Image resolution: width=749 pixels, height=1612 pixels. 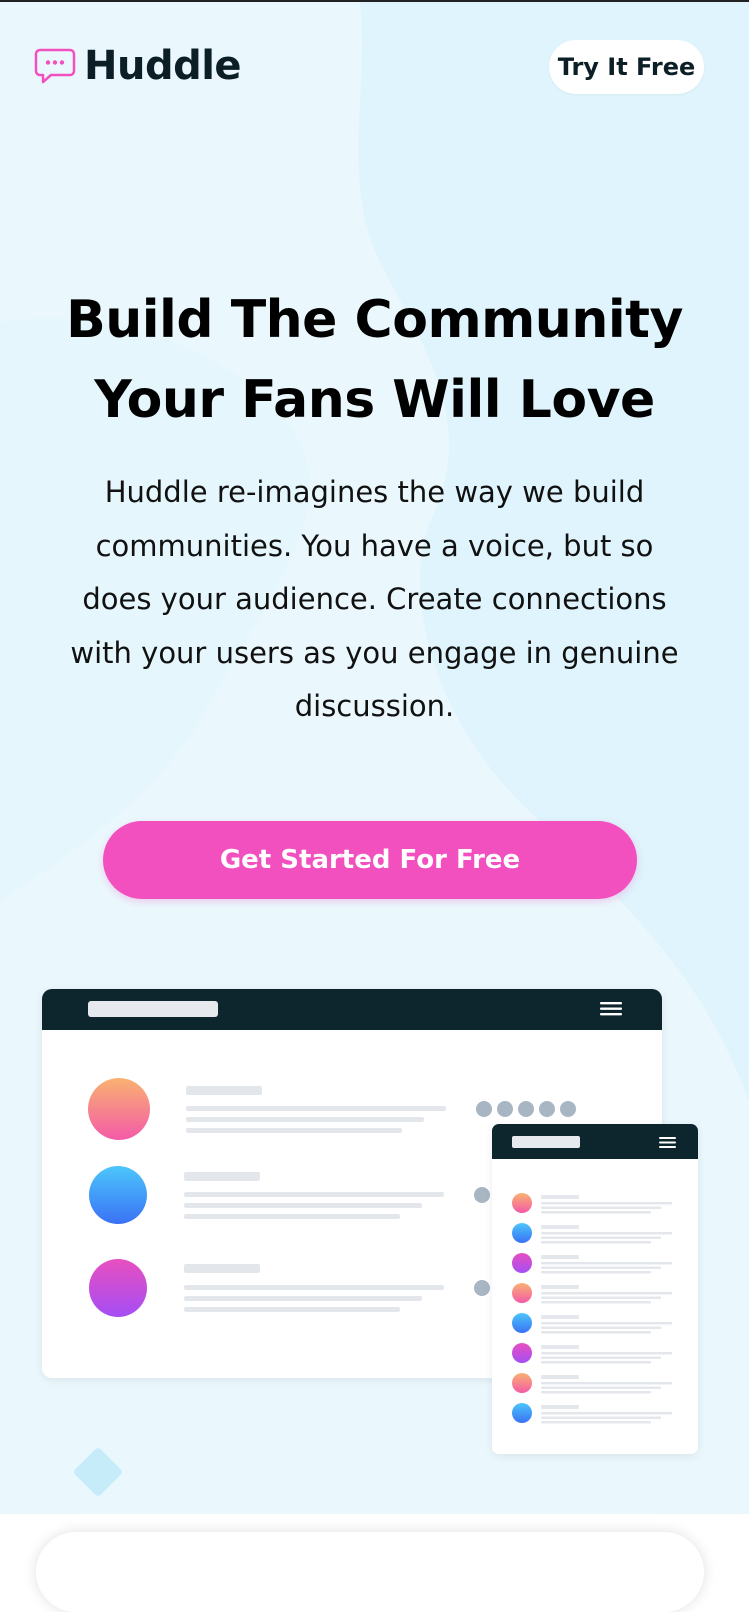 What do you see at coordinates (153, 1009) in the screenshot?
I see `desktop-title-bar-placeholder` at bounding box center [153, 1009].